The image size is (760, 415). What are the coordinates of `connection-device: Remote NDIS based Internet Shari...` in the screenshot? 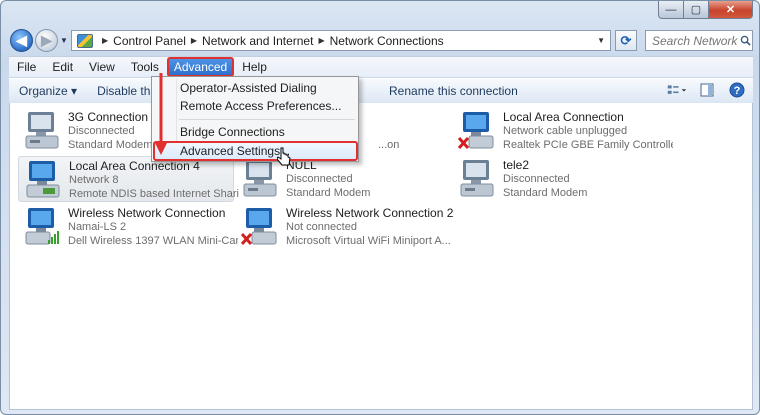 It's located at (154, 194).